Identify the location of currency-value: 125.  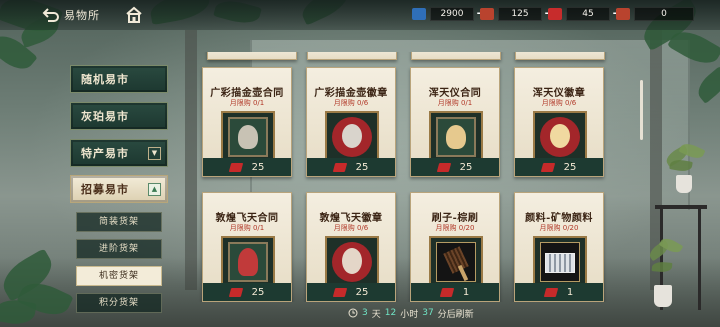
(520, 14).